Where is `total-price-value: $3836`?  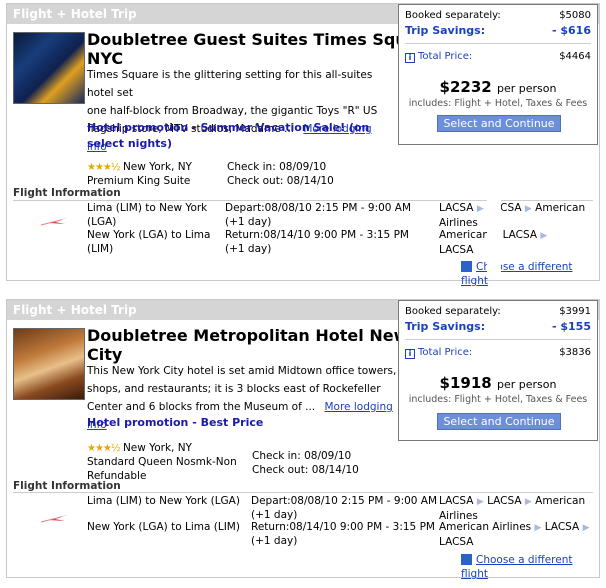
total-price-value: $3836 is located at coordinates (575, 352).